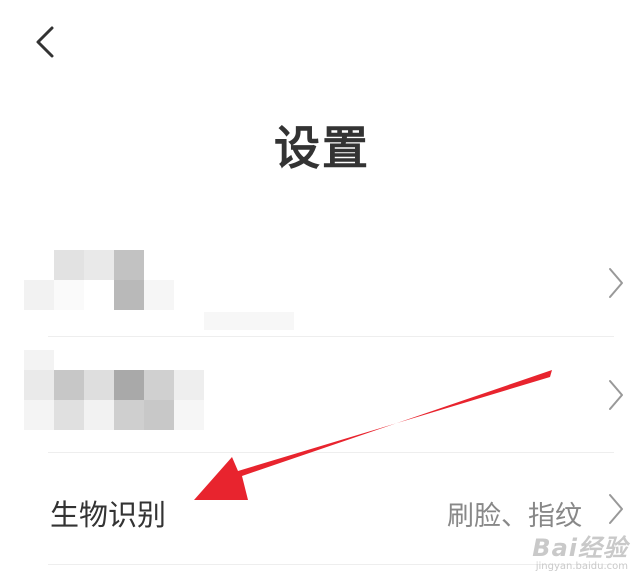 The image size is (644, 576). I want to click on watermark-brand: Bai经验, so click(580, 548).